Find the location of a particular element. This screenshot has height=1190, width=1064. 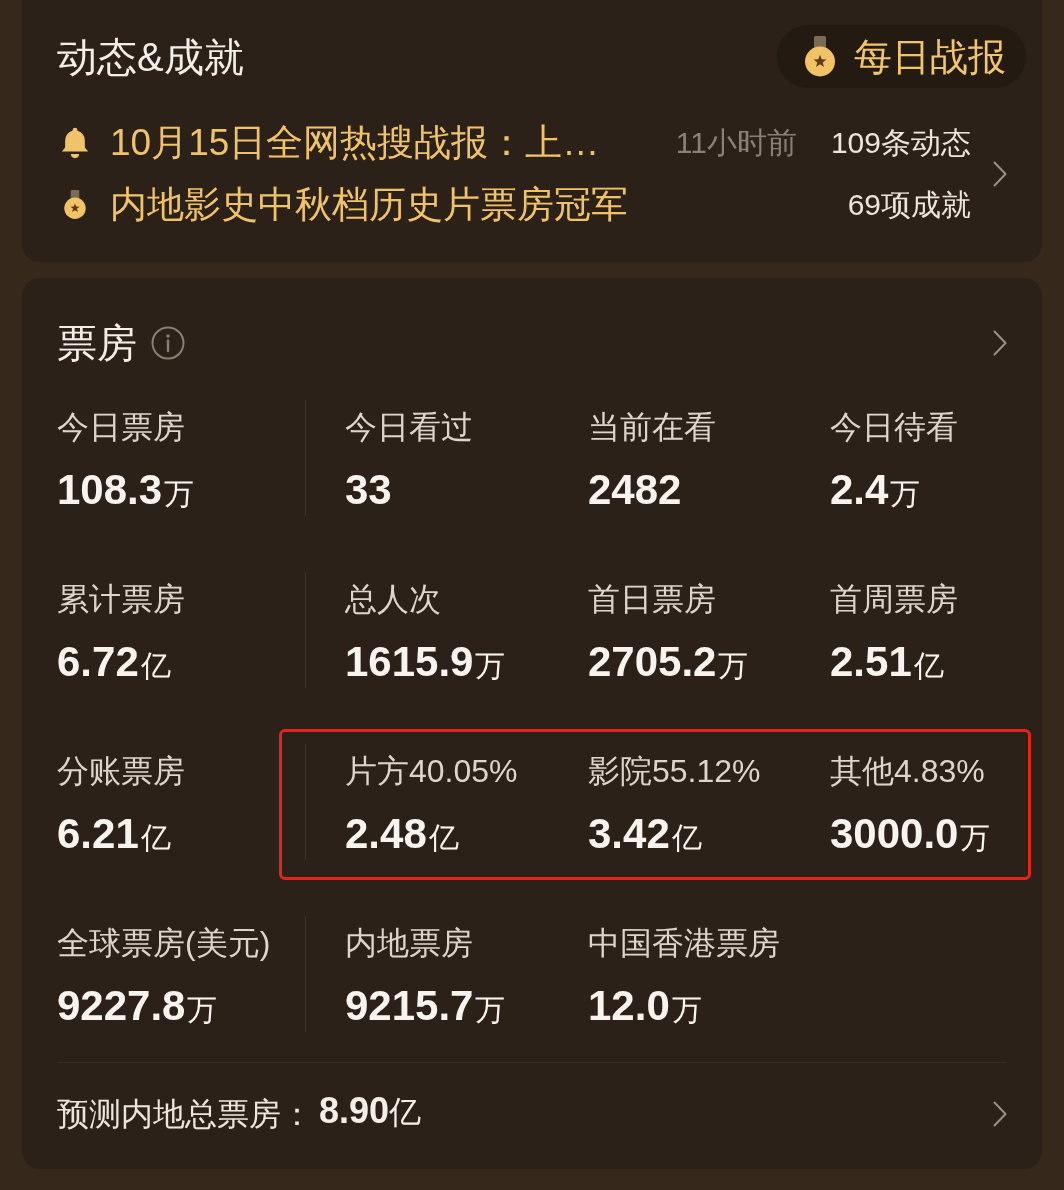

feed-text: 内地影史中秋档历史片票房冠军 is located at coordinates (369, 205).